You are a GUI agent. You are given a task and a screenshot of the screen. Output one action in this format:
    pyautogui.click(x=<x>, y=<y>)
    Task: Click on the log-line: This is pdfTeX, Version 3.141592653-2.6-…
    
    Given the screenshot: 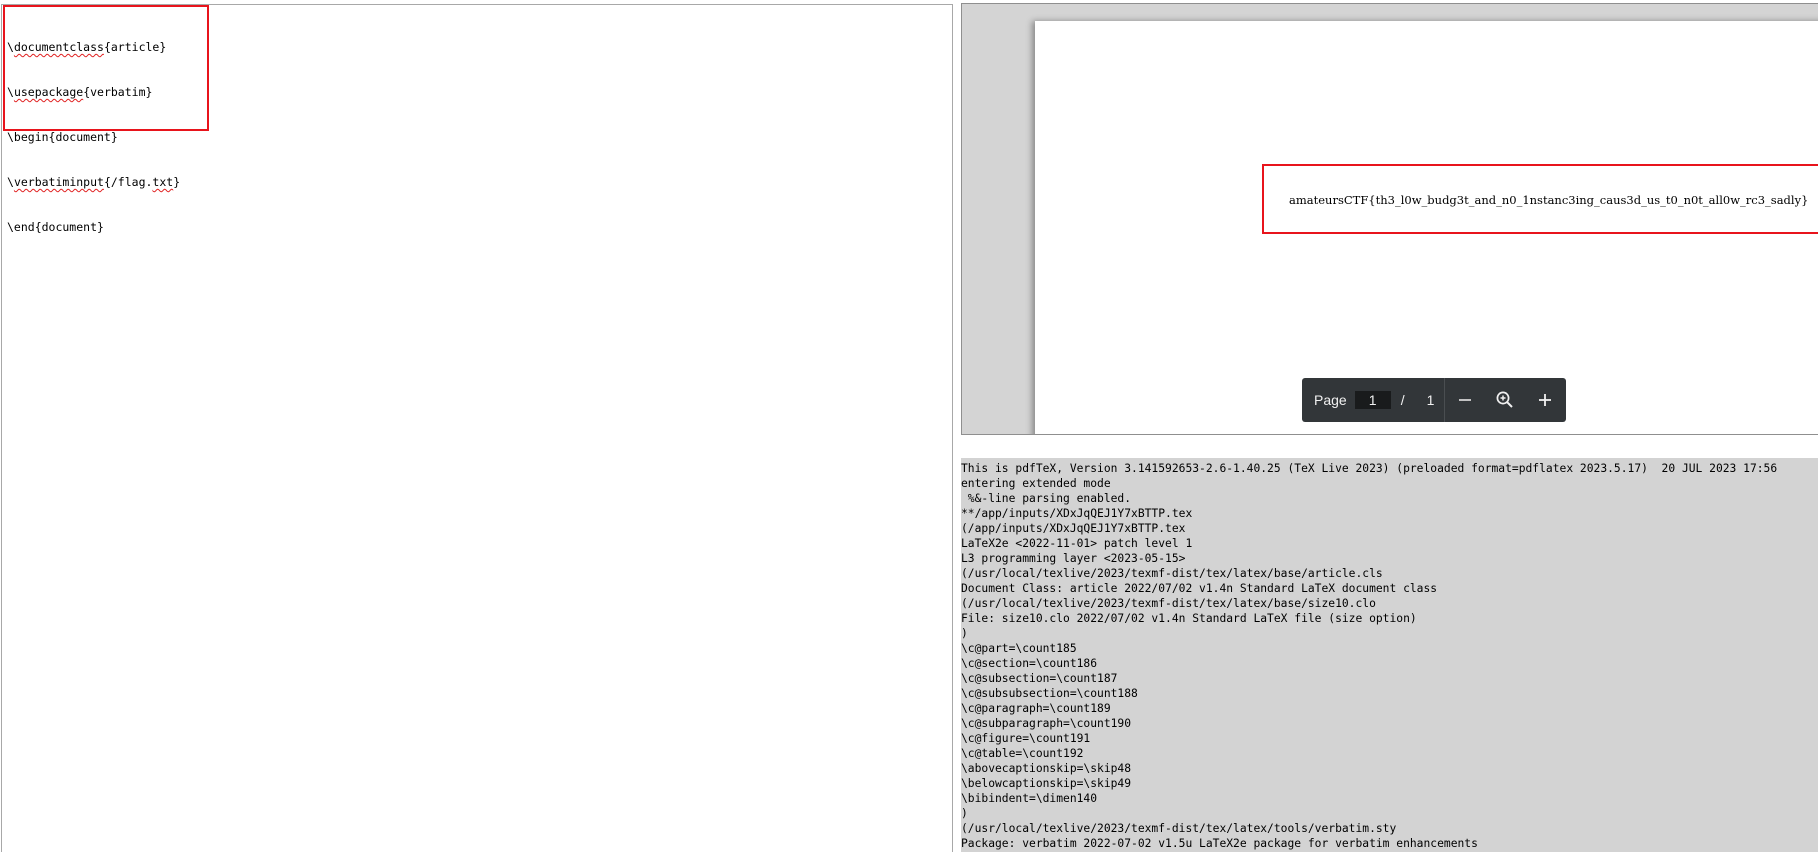 What is the action you would take?
    pyautogui.click(x=1369, y=468)
    